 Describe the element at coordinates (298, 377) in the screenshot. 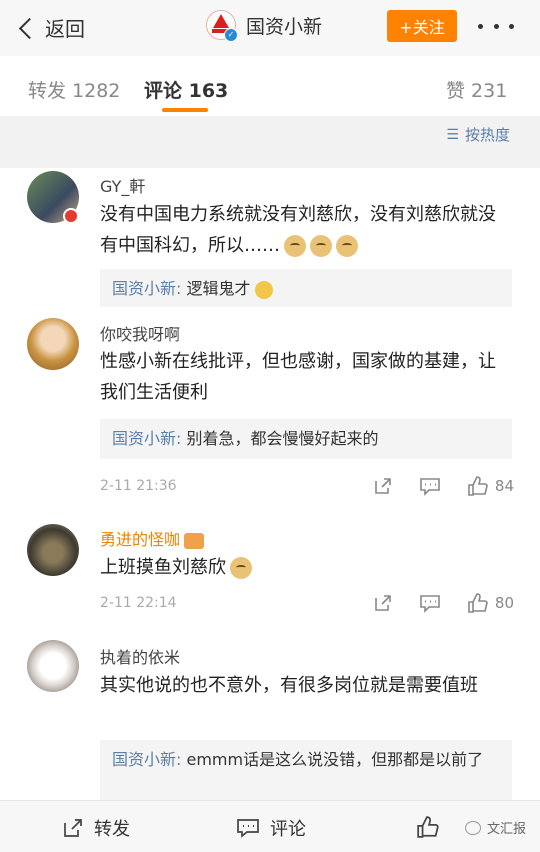

I see `comment-text: 性感小新在线批评，但也感谢，国家做的基建，让我们生活便利` at that location.